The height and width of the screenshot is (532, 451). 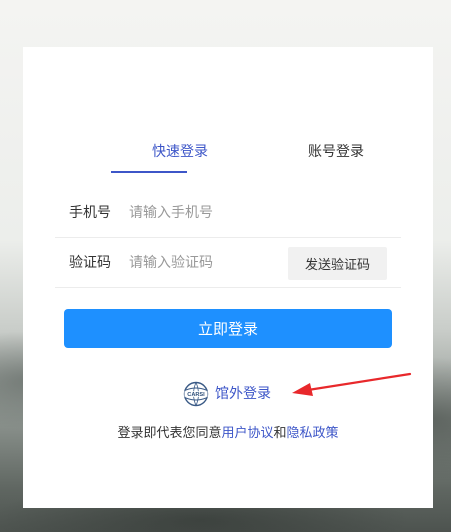 What do you see at coordinates (90, 213) in the screenshot?
I see `phone-label: 手机号` at bounding box center [90, 213].